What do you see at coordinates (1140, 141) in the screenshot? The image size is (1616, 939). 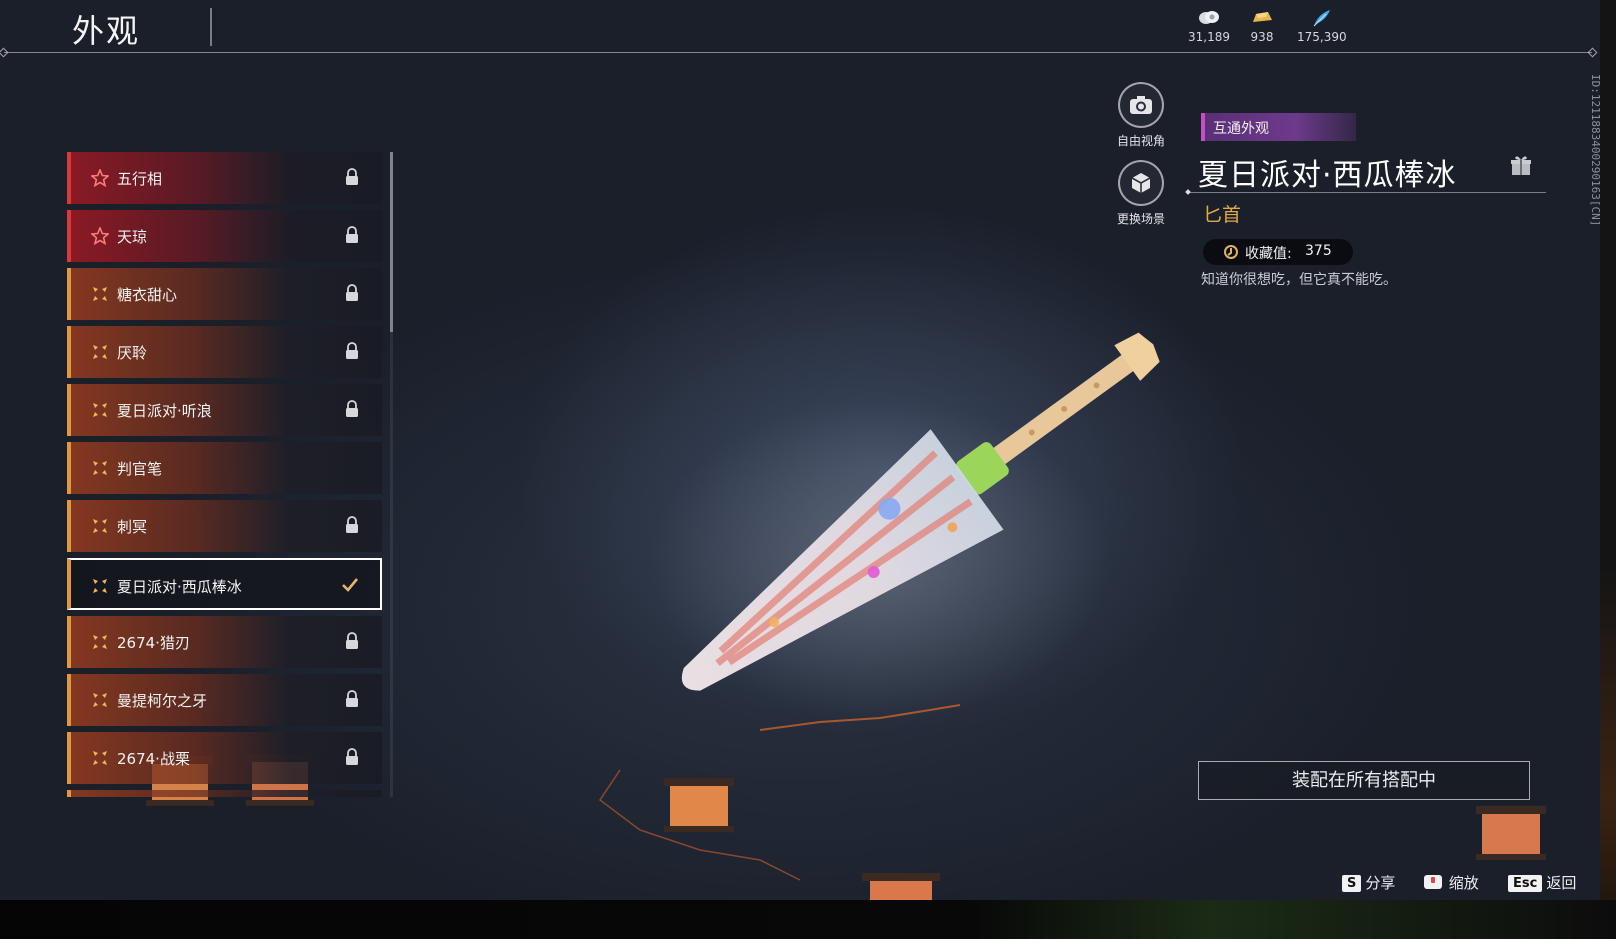 I see `free-view-label: 自由视角` at bounding box center [1140, 141].